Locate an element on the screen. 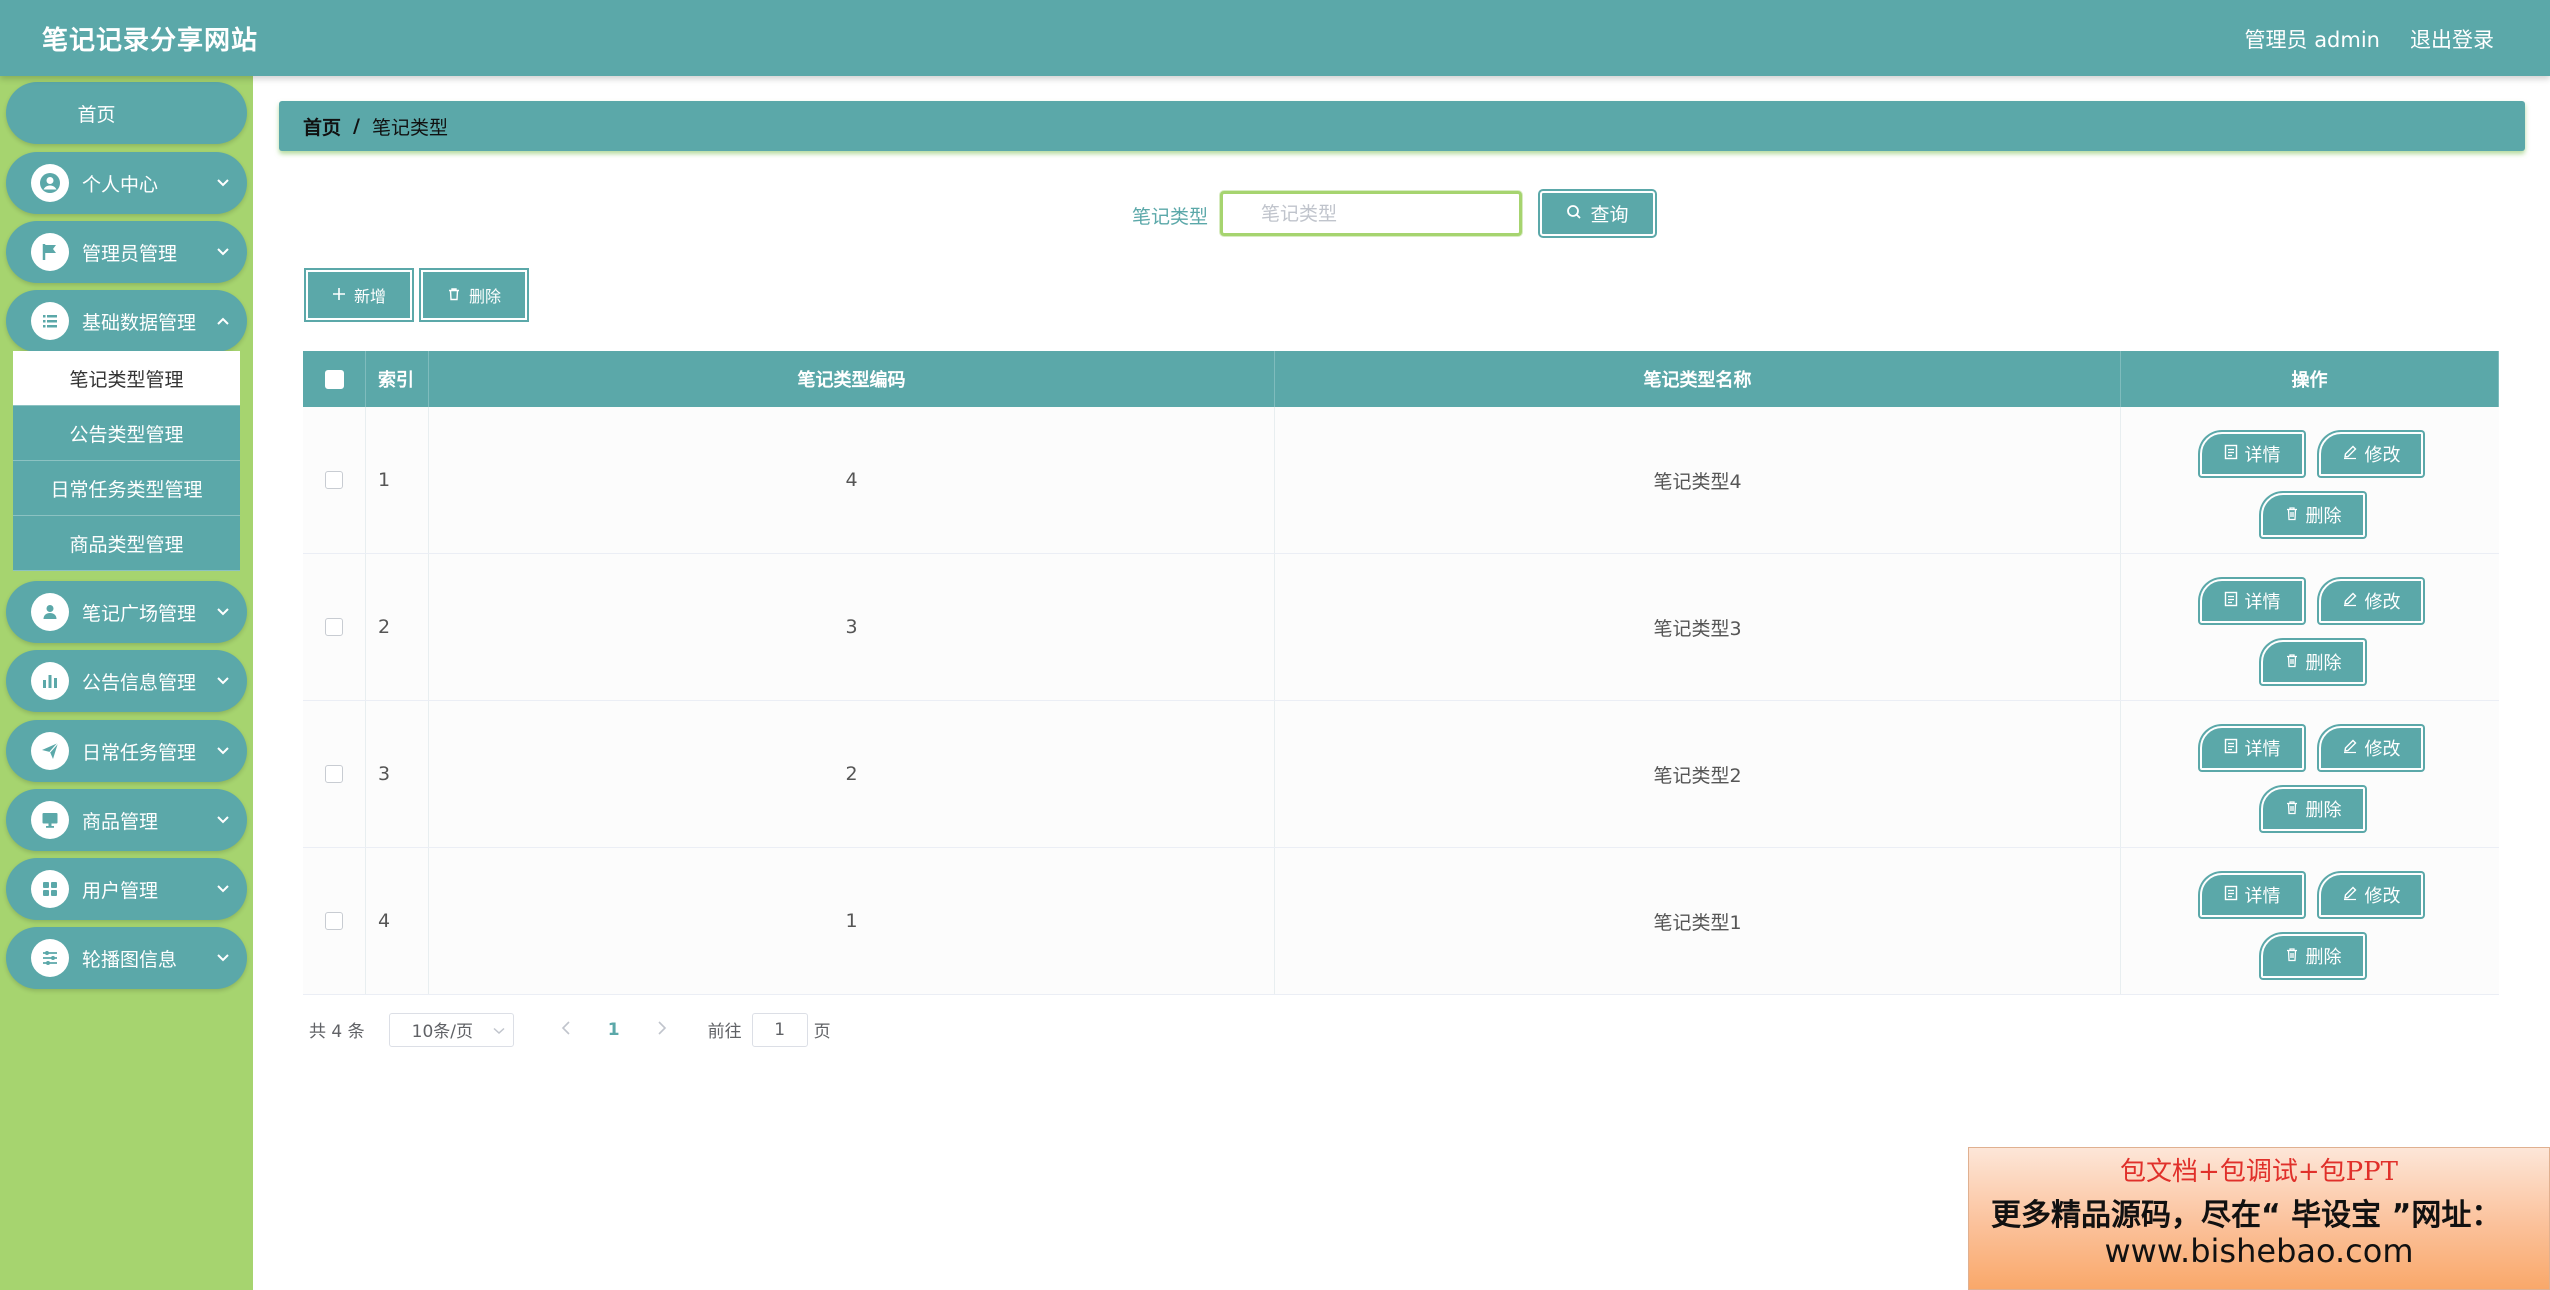  prev-page-button is located at coordinates (566, 1030).